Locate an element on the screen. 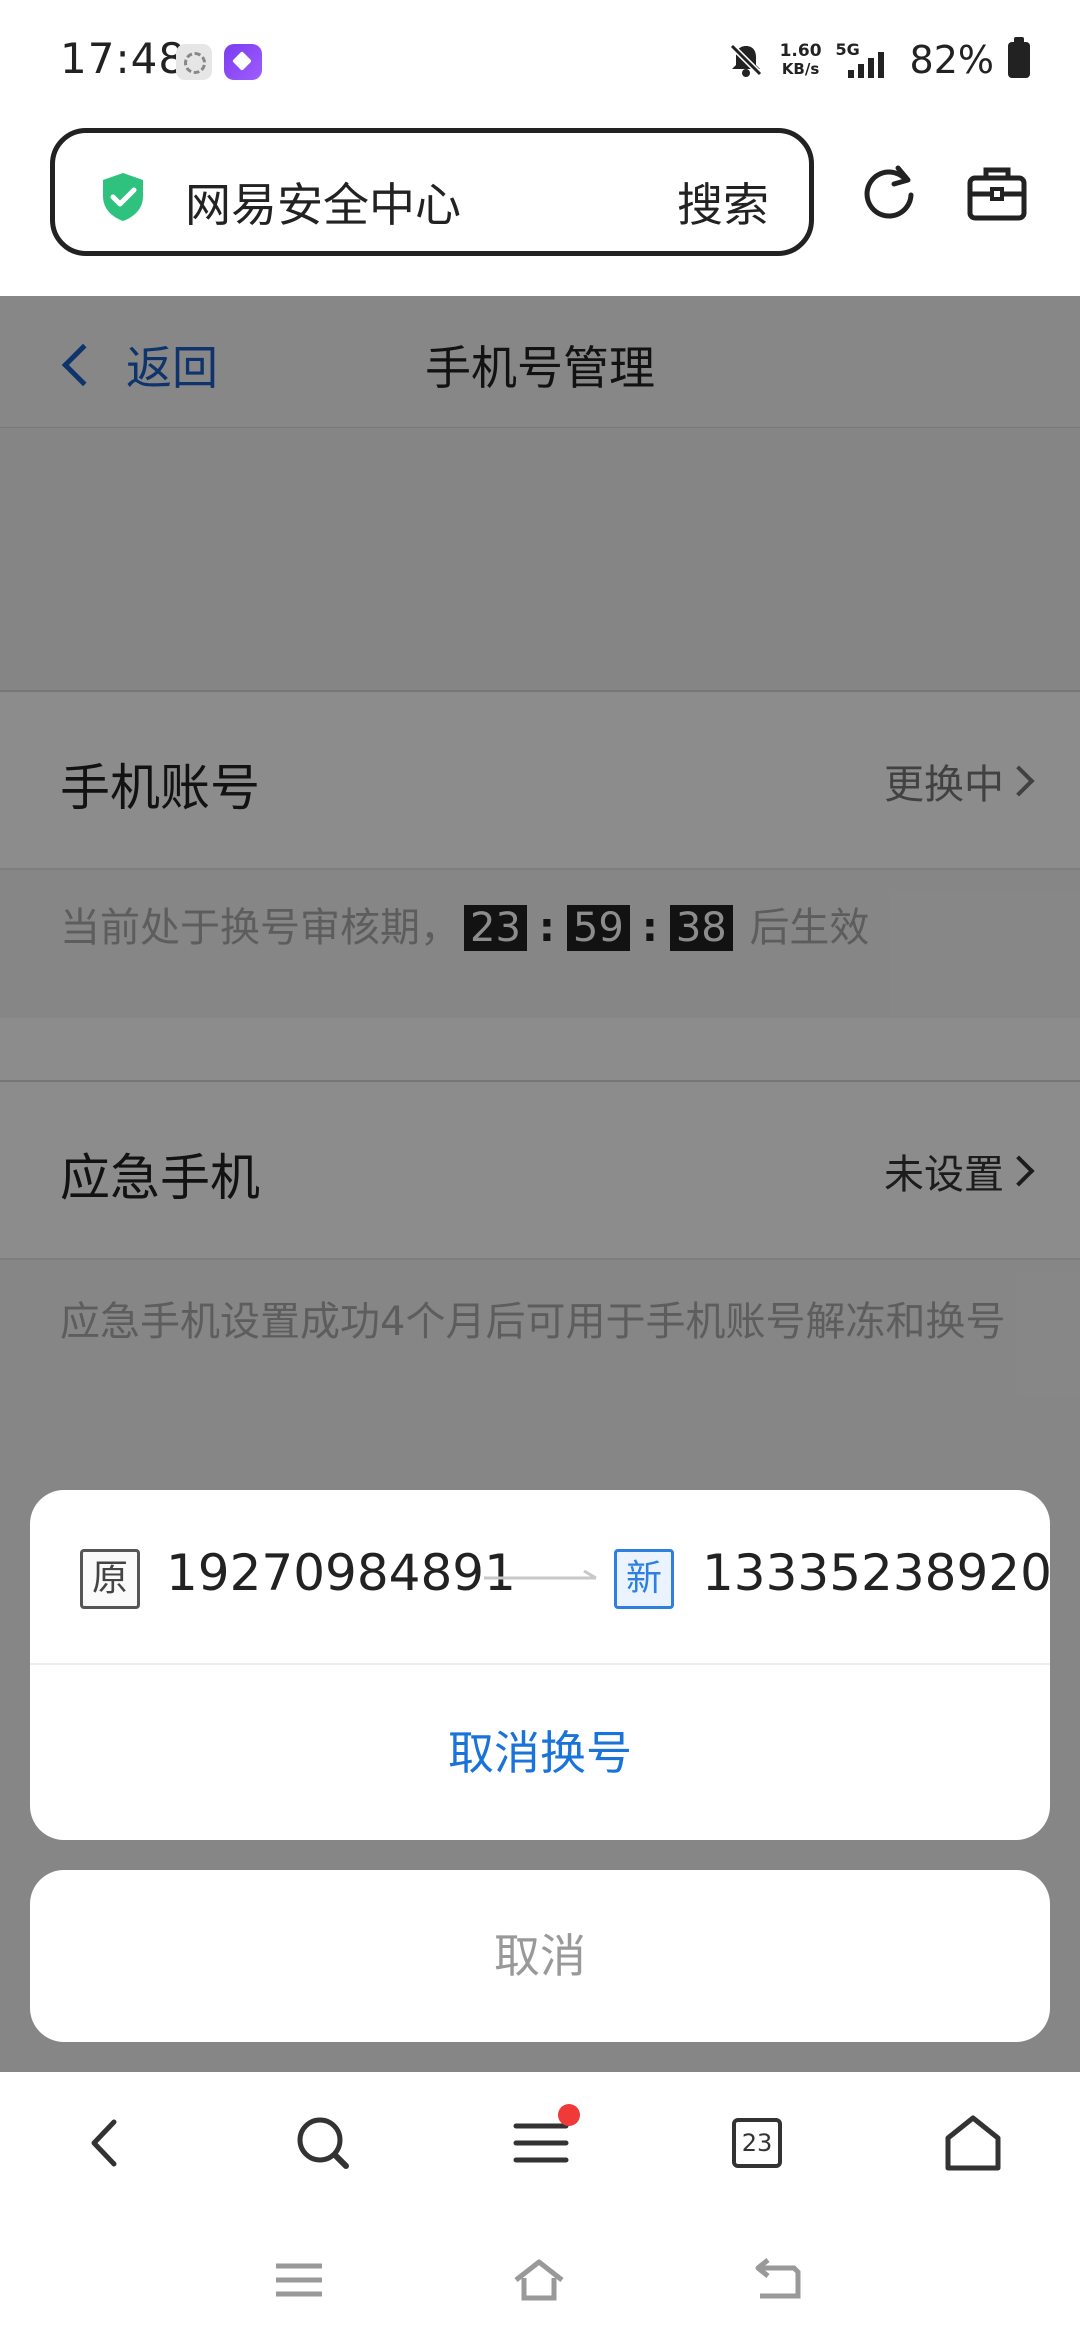 Image resolution: width=1080 pixels, height=2344 pixels. system-home-icon is located at coordinates (539, 2280).